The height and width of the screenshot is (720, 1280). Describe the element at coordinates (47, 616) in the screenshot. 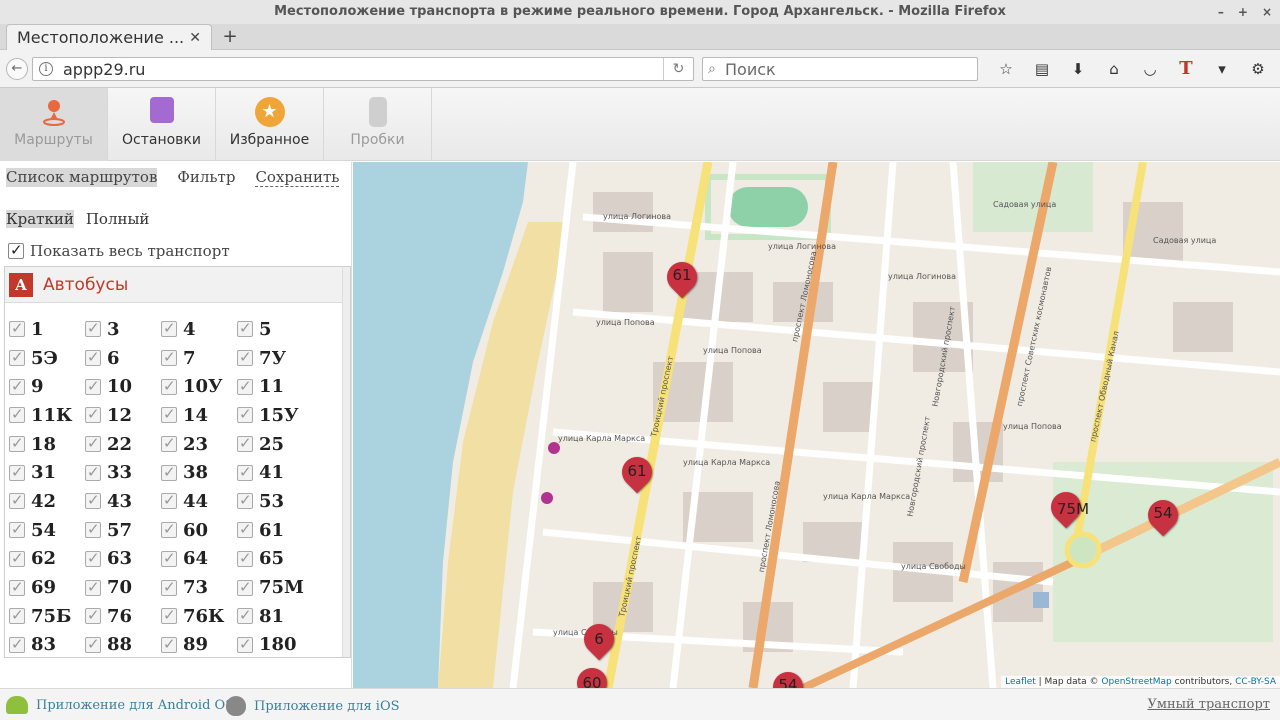

I see `route-checkbox-item: 75Б` at that location.